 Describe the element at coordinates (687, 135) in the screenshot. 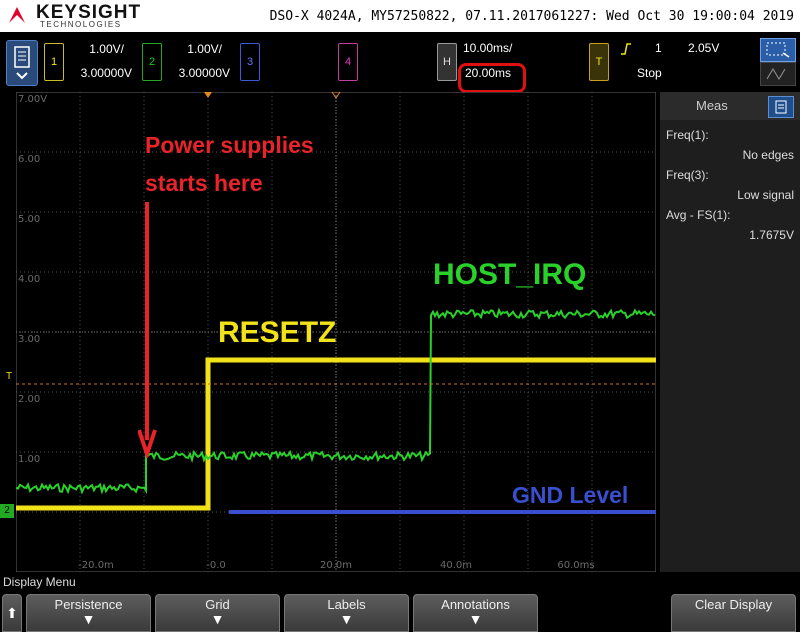

I see `meas-label-1: Freq(1):` at that location.